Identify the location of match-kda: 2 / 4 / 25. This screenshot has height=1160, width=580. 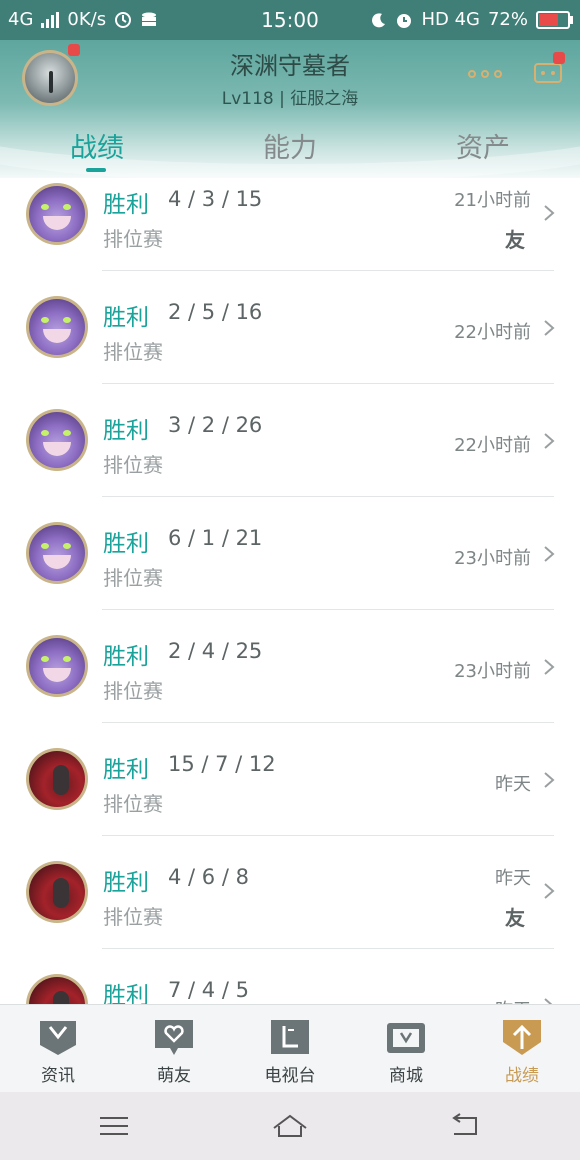
(215, 651).